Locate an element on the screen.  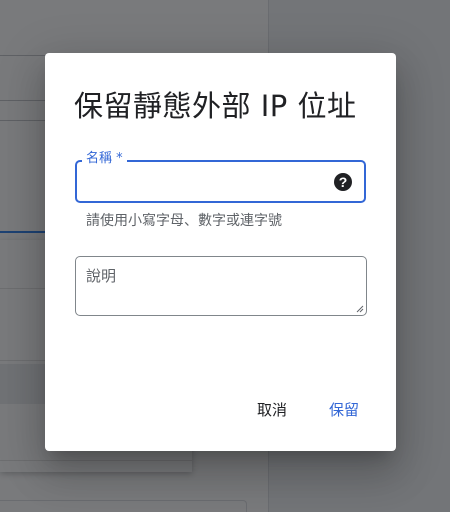
resize-handle-icon is located at coordinates (360, 309).